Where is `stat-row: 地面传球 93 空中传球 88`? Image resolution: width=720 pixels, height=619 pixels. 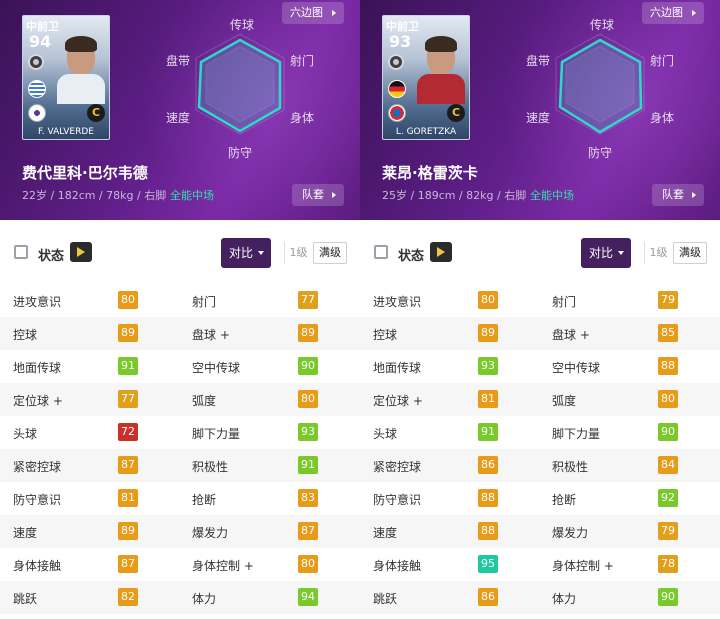
stat-row: 地面传球 93 空中传球 88 is located at coordinates (540, 366).